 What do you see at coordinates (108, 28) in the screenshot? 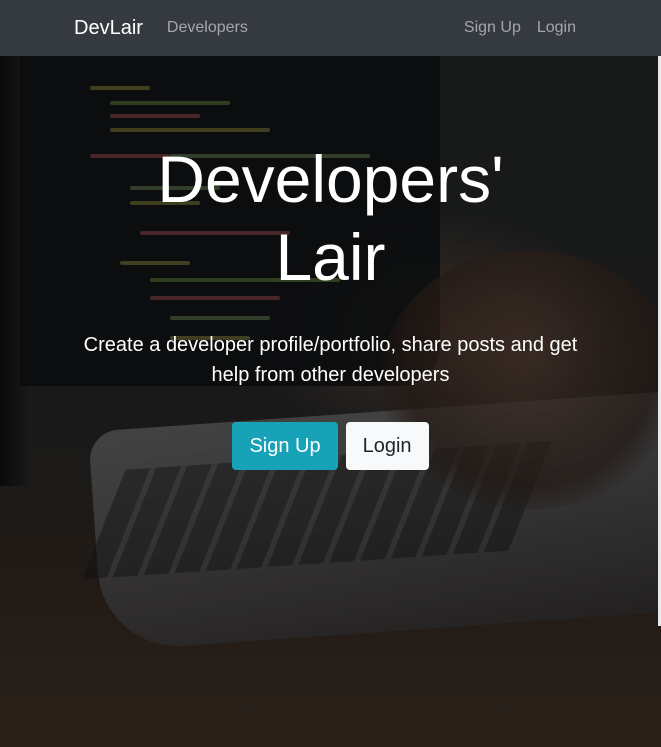
I see `brand-link: DevLair` at bounding box center [108, 28].